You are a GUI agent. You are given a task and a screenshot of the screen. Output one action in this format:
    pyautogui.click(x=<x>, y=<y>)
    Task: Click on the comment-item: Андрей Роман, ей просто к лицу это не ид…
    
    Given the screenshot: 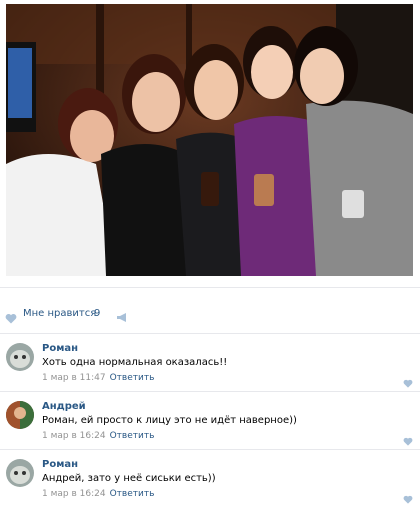 What is the action you would take?
    pyautogui.click(x=210, y=420)
    